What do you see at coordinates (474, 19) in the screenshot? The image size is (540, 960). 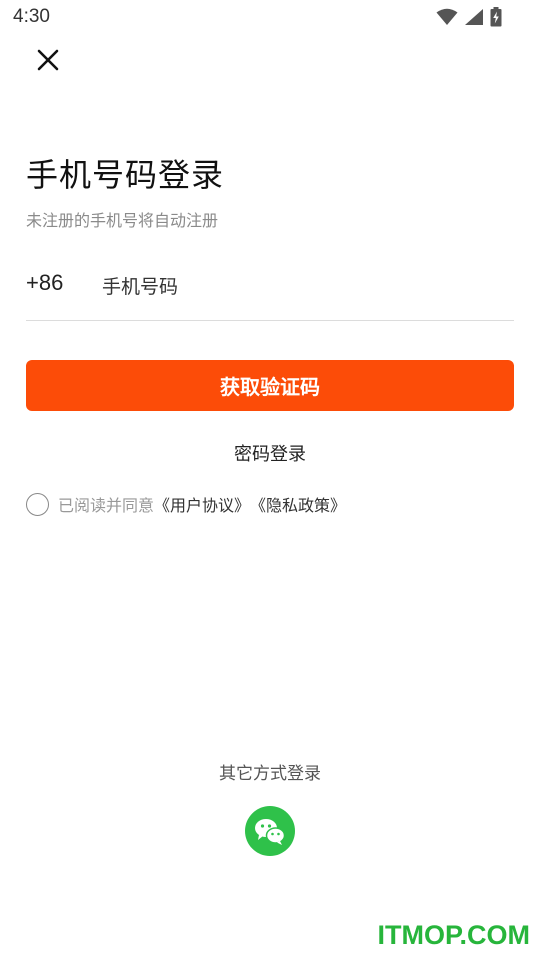 I see `cellular-signal-icon` at bounding box center [474, 19].